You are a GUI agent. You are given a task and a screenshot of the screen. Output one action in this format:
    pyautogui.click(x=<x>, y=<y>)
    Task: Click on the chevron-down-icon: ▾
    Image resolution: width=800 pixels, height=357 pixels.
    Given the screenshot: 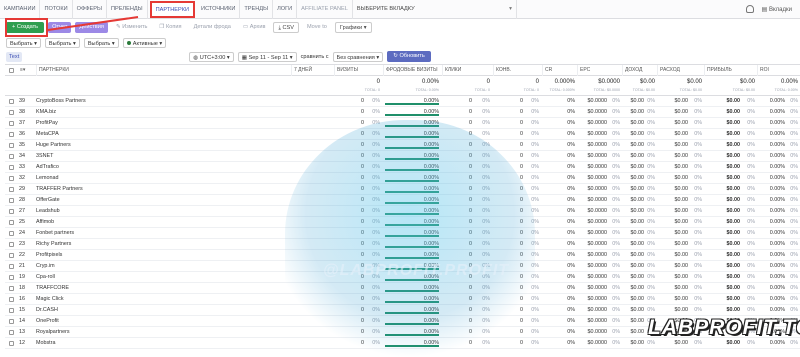 What is the action you would take?
    pyautogui.click(x=364, y=28)
    